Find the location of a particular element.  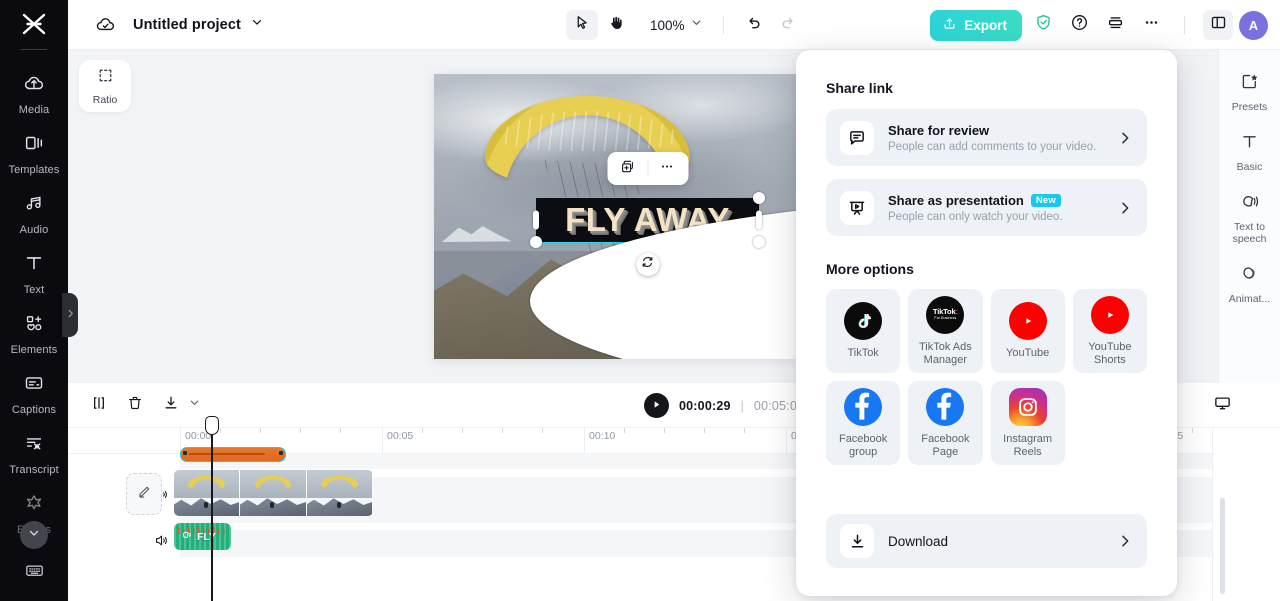

rotate-handle is located at coordinates (647, 264).